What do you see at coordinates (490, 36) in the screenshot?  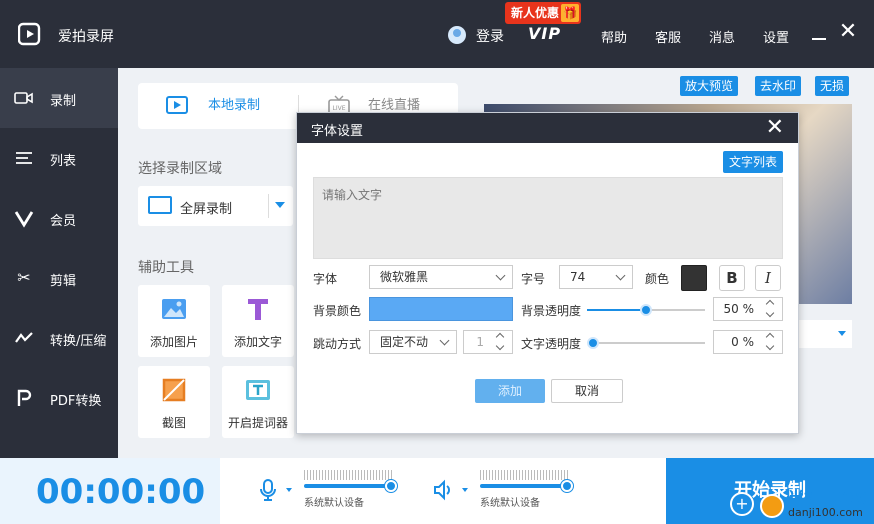 I see `login-link: 登录` at bounding box center [490, 36].